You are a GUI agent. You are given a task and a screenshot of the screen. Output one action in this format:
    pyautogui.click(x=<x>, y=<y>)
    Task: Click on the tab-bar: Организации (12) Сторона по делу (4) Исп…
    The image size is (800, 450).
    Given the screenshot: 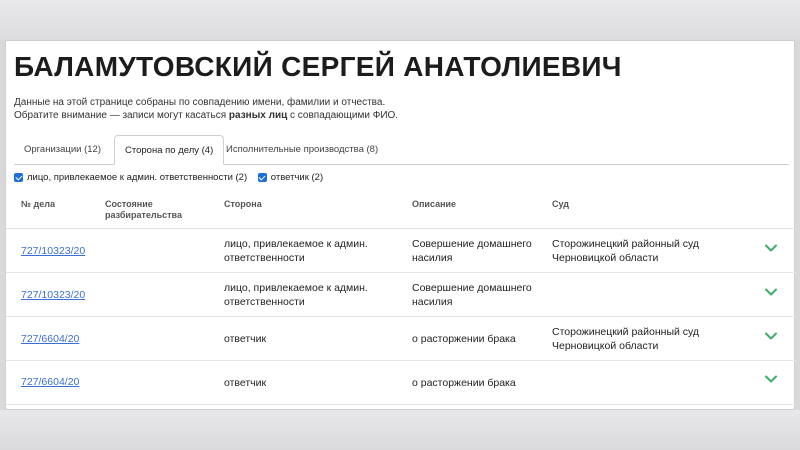 What is the action you would take?
    pyautogui.click(x=401, y=150)
    